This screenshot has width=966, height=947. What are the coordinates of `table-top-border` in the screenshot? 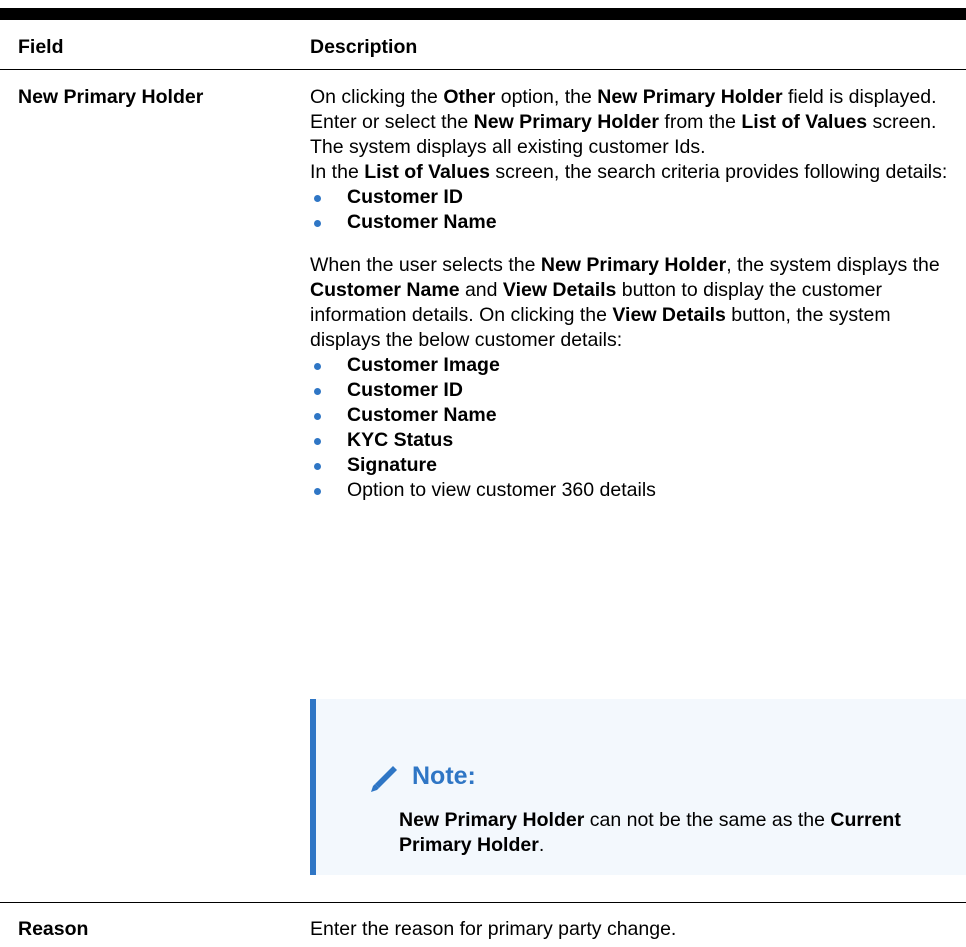 It's located at (483, 14).